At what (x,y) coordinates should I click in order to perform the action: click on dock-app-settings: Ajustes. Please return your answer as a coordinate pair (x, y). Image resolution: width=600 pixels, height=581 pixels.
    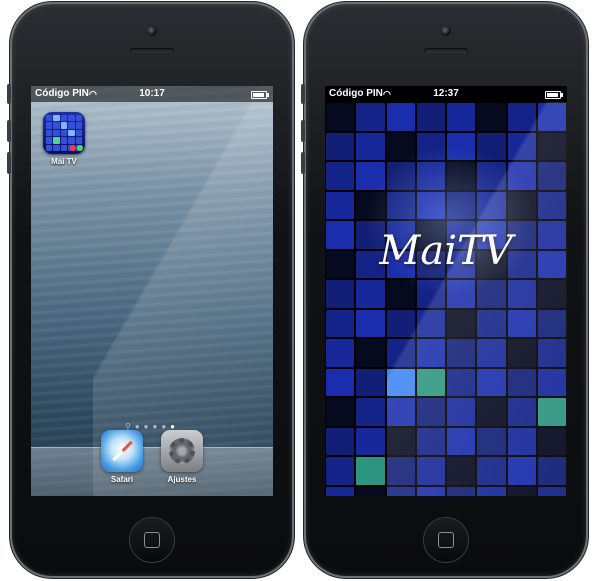
    Looking at the image, I should click on (182, 457).